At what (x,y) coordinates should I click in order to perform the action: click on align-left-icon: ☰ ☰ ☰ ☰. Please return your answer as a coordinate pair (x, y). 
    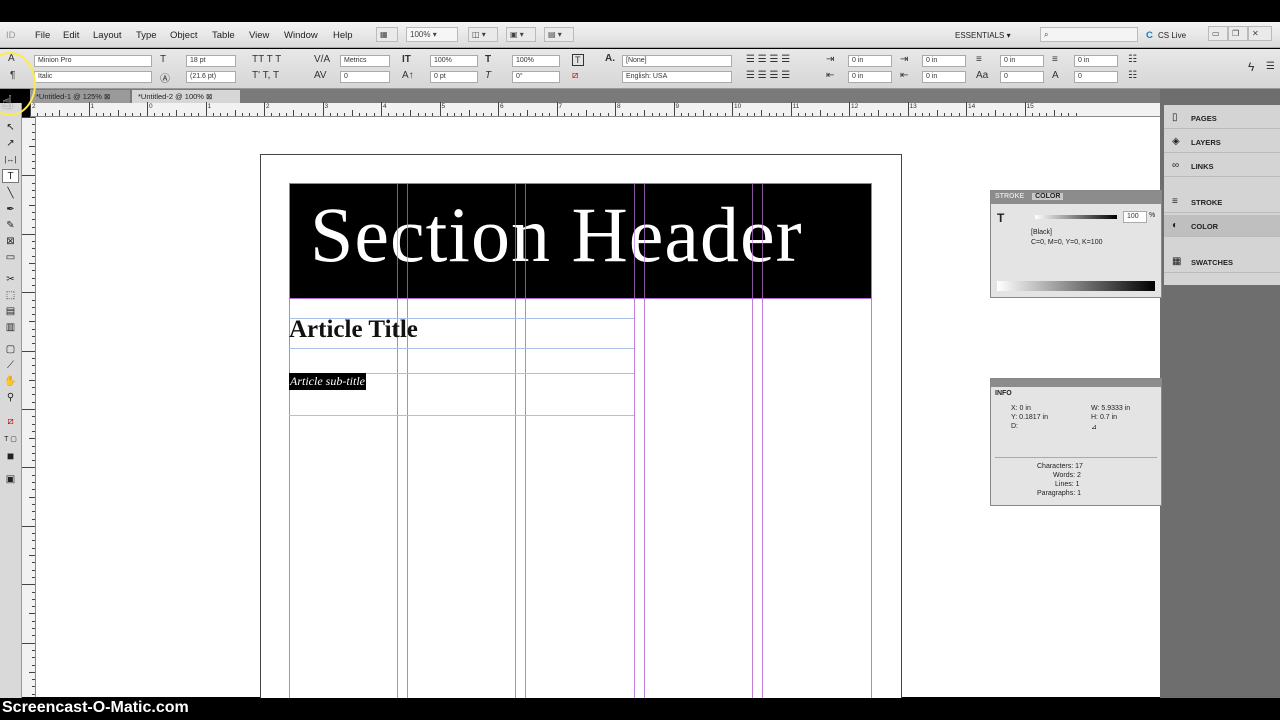
    Looking at the image, I should click on (768, 59).